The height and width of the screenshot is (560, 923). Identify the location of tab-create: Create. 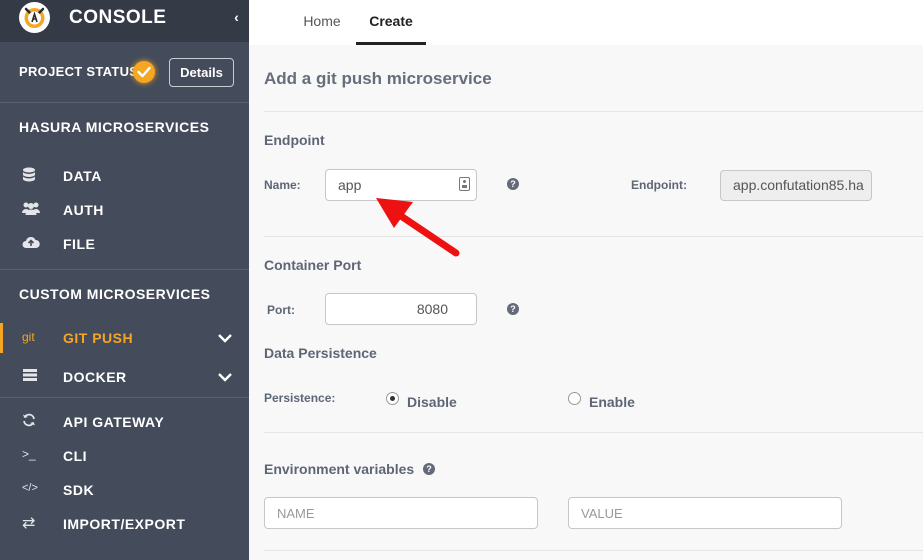
(391, 22).